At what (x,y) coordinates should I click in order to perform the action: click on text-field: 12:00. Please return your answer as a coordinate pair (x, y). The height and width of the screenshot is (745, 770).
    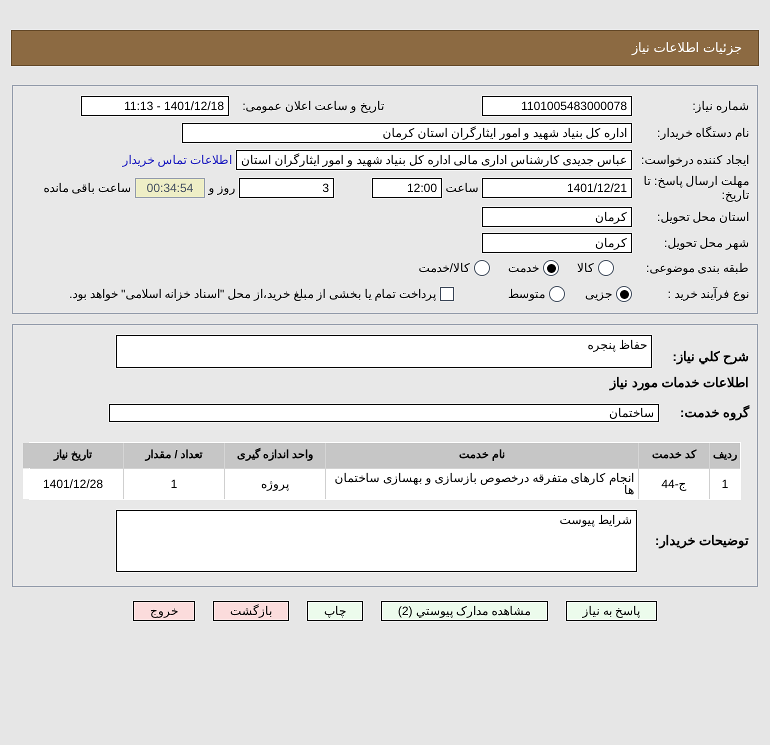
    Looking at the image, I should click on (407, 188).